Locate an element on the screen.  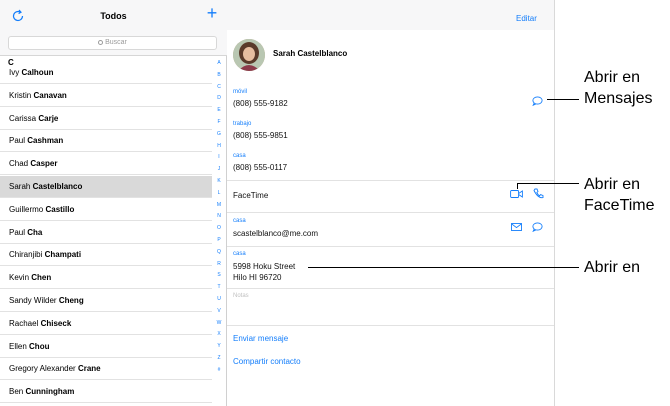
share-contact-link: Compartir contacto is located at coordinates (267, 361).